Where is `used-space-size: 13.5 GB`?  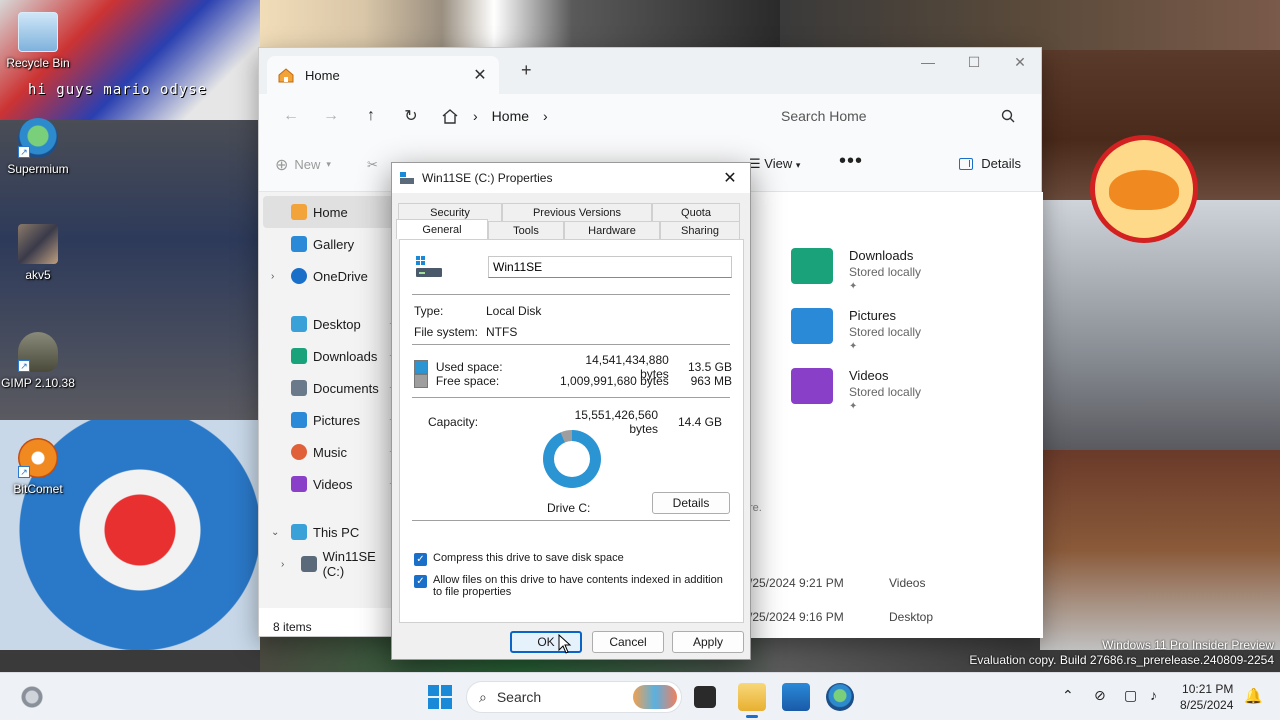 used-space-size: 13.5 GB is located at coordinates (709, 367).